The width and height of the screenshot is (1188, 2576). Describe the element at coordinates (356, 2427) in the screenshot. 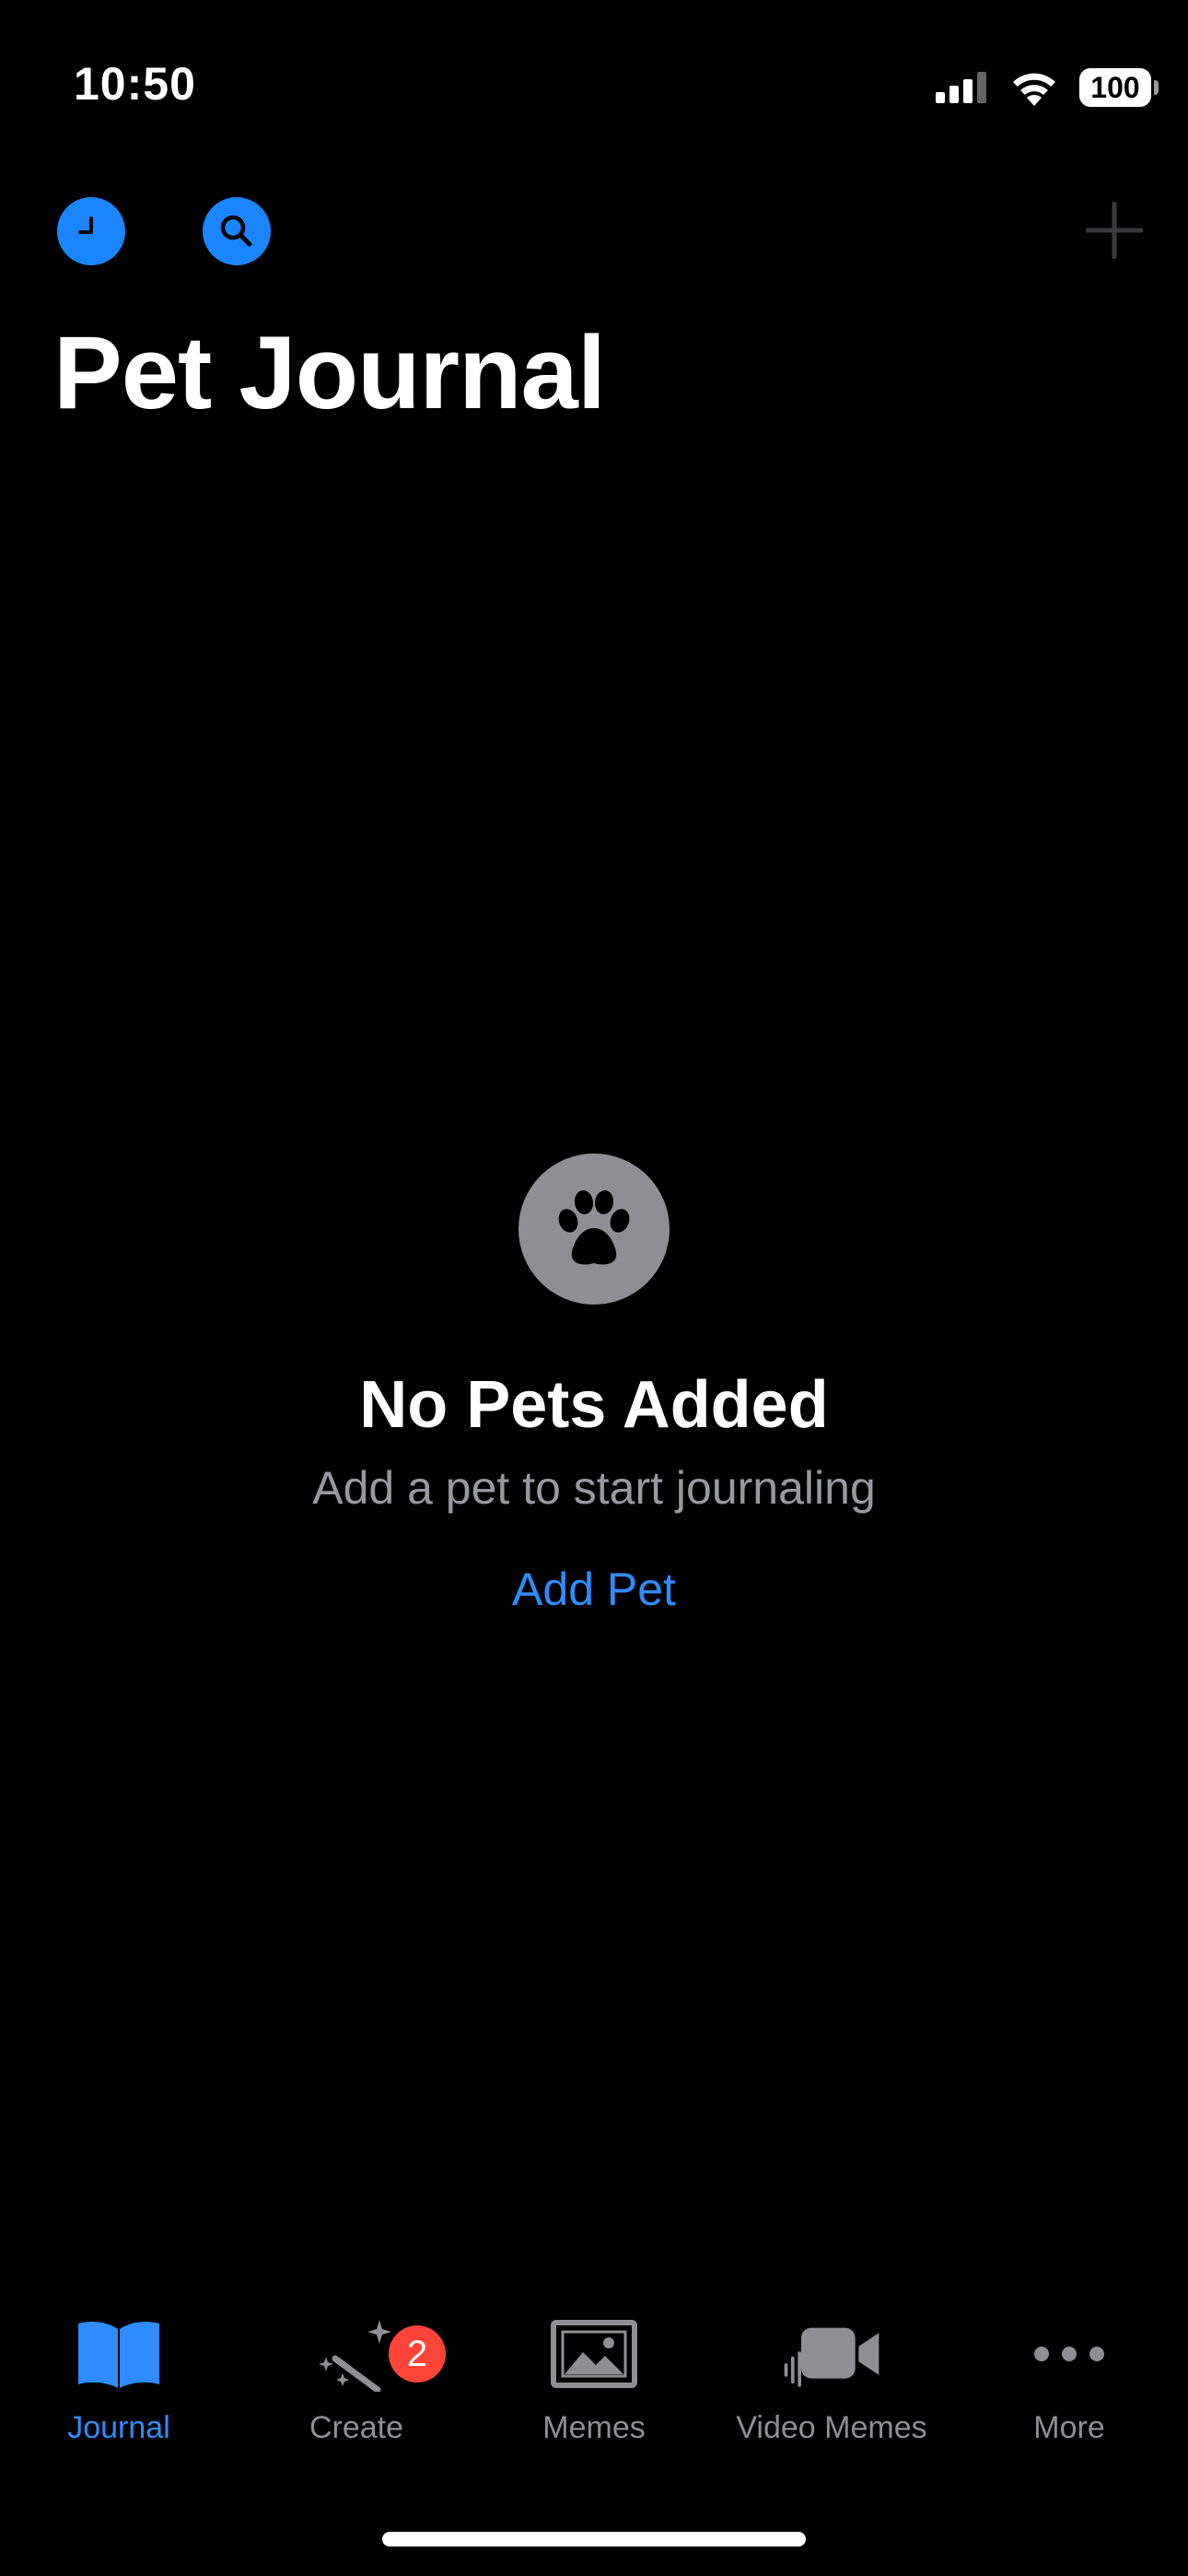

I see `tab-create-label: Create` at that location.